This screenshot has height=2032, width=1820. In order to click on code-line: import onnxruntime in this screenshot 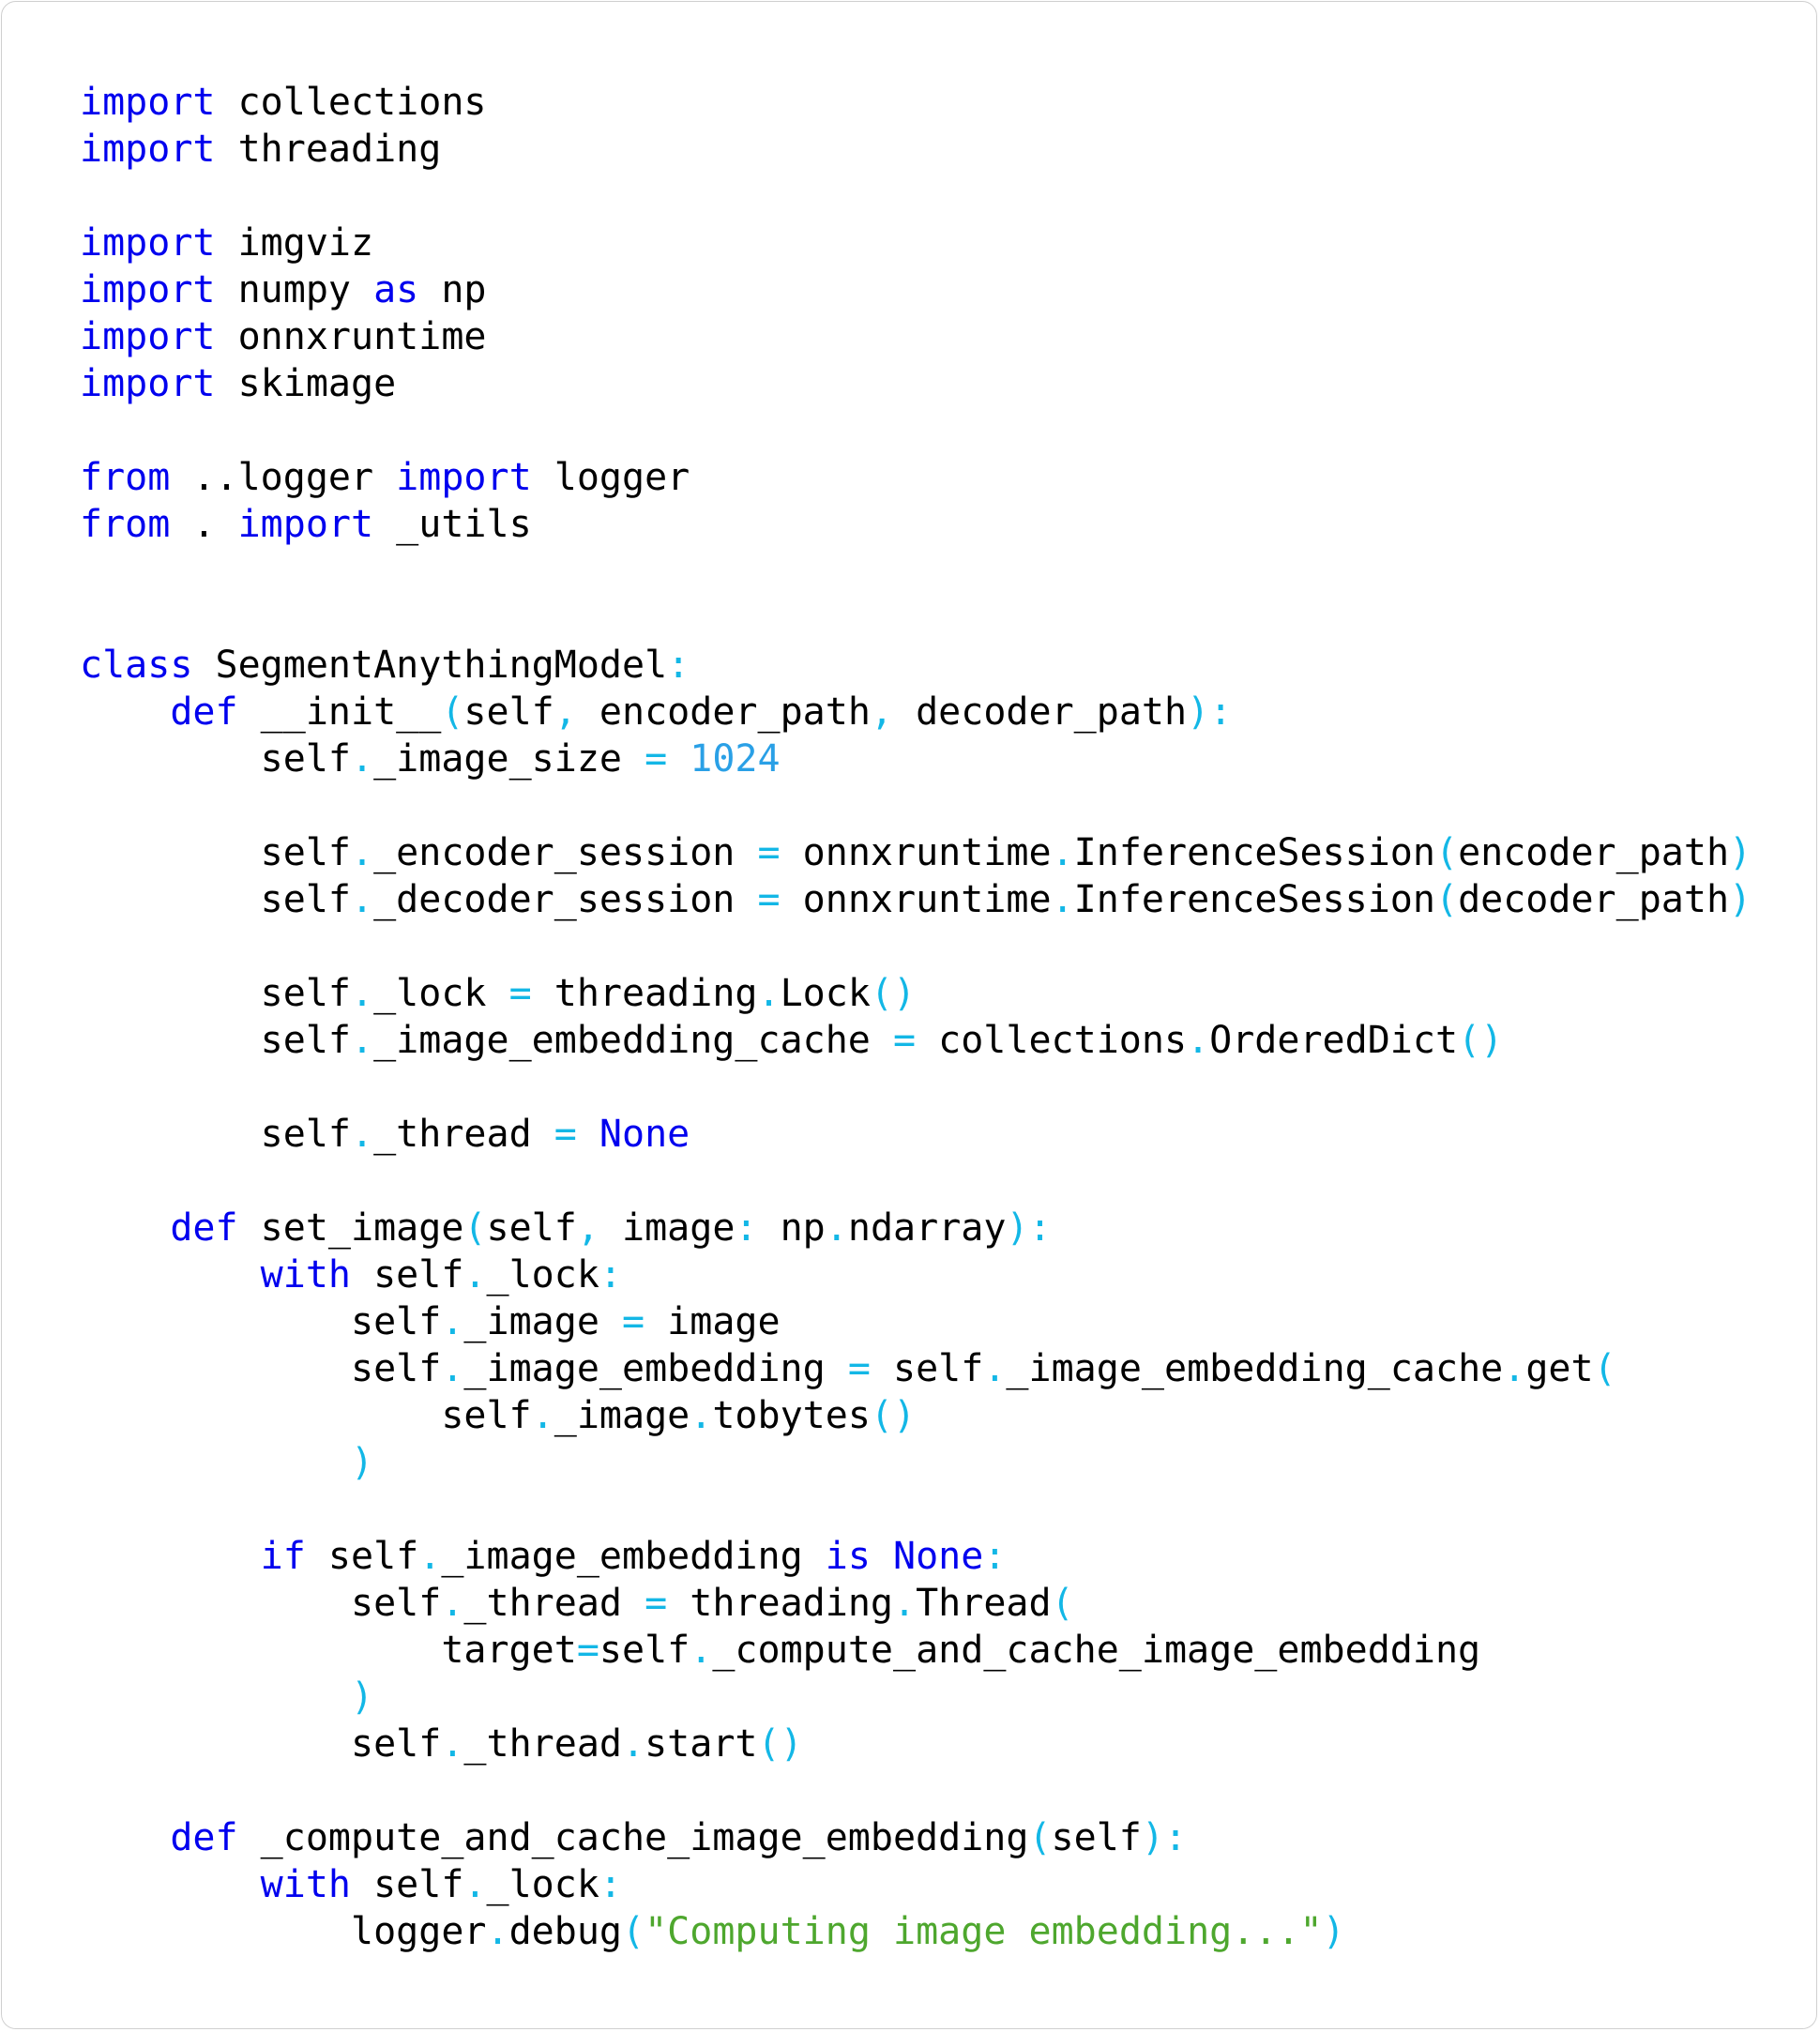, I will do `click(916, 337)`.